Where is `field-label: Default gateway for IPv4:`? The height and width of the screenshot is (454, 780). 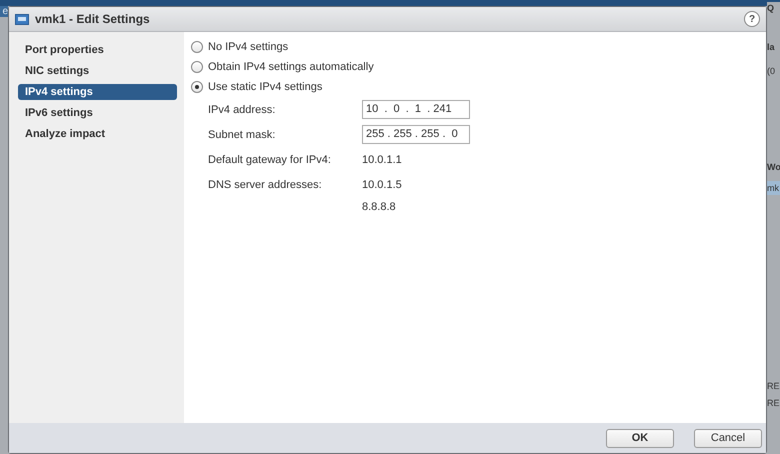
field-label: Default gateway for IPv4: is located at coordinates (270, 160).